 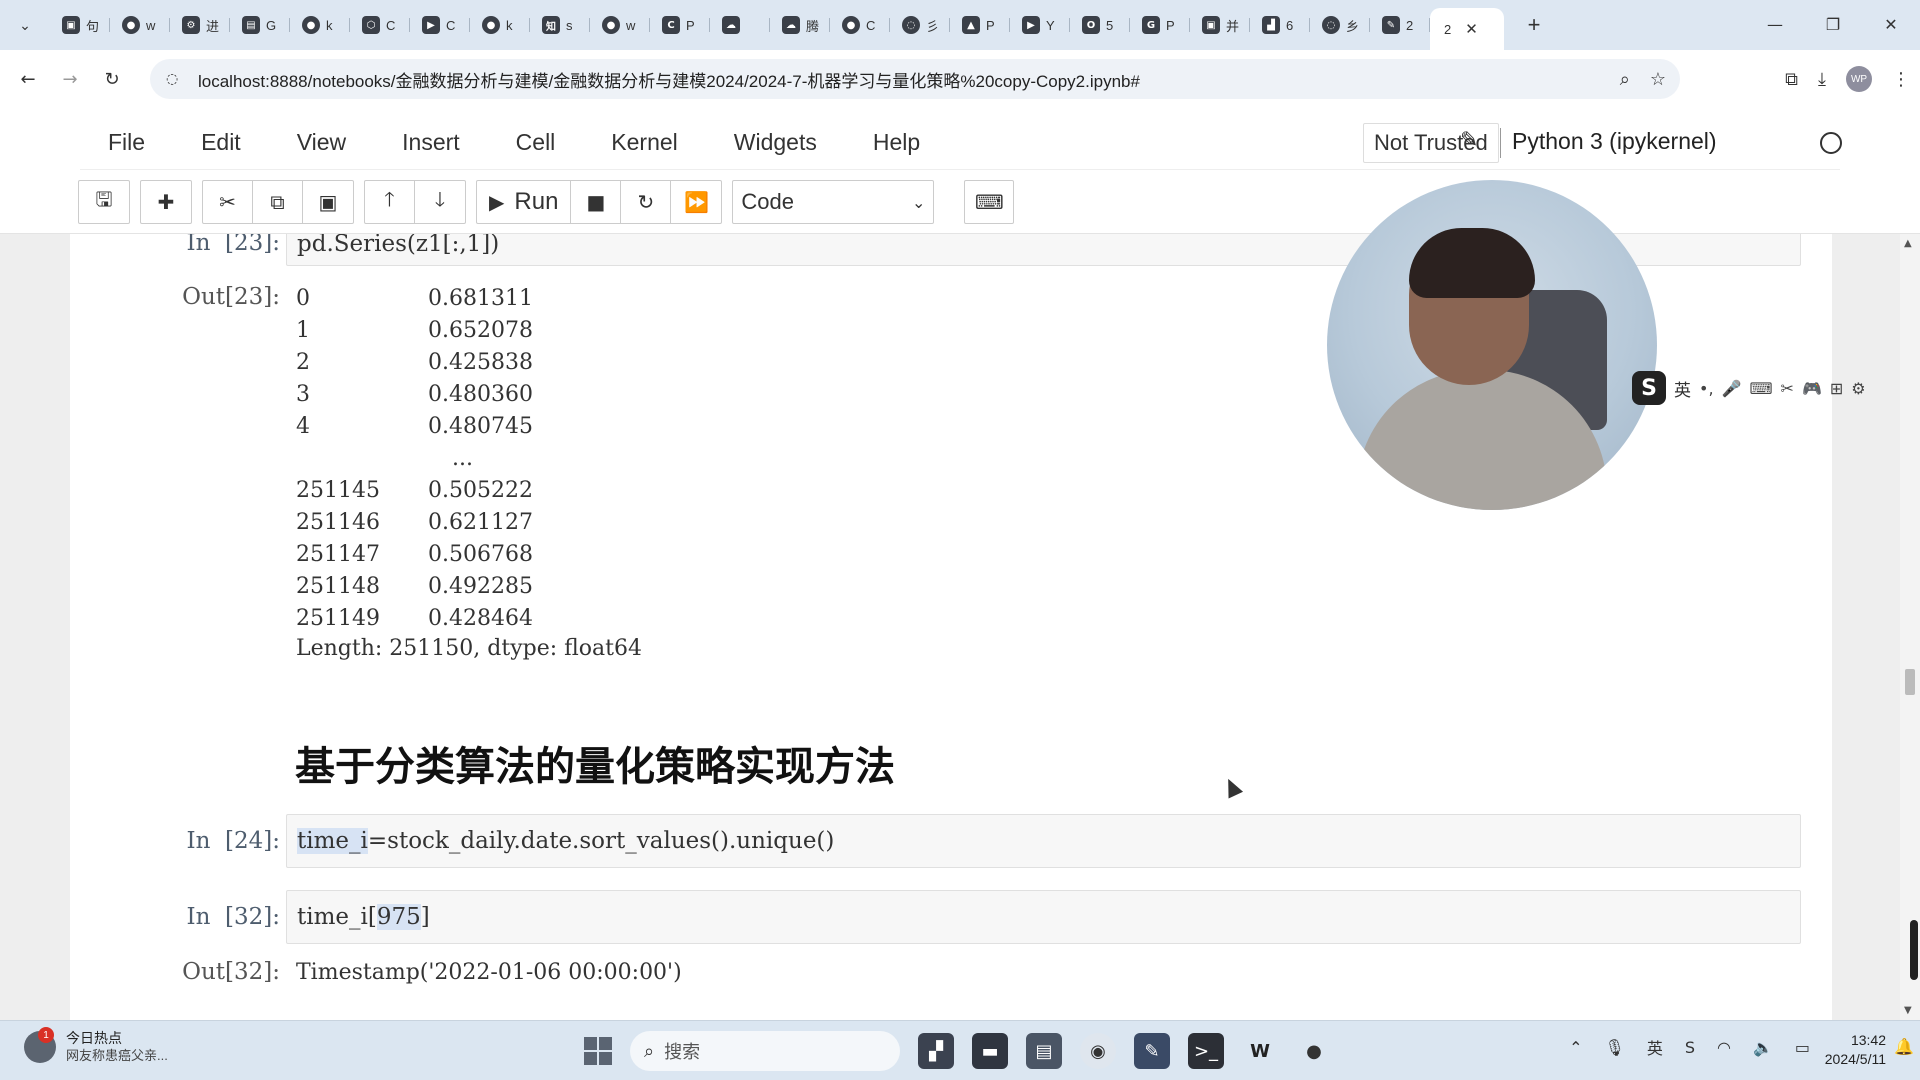 I want to click on browser-tab: ⚙ 进, so click(x=200, y=25).